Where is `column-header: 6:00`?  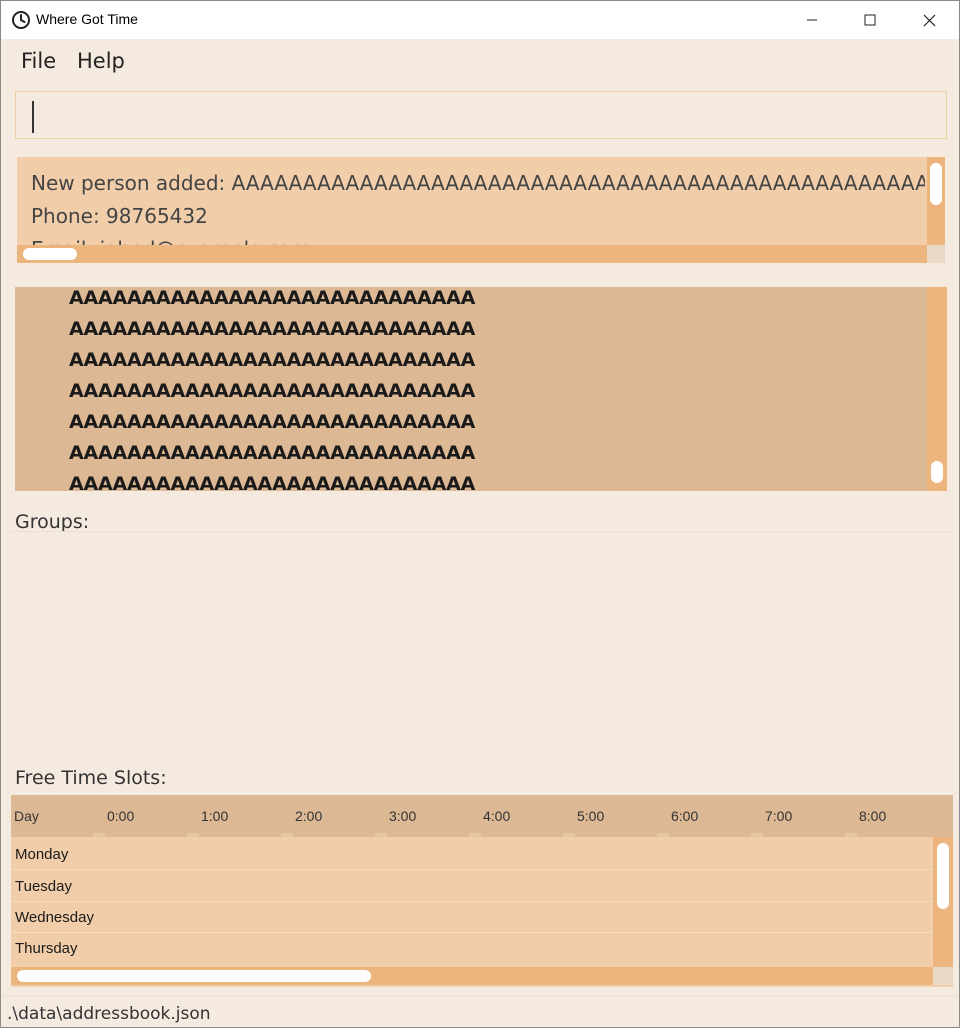
column-header: 6:00 is located at coordinates (684, 816).